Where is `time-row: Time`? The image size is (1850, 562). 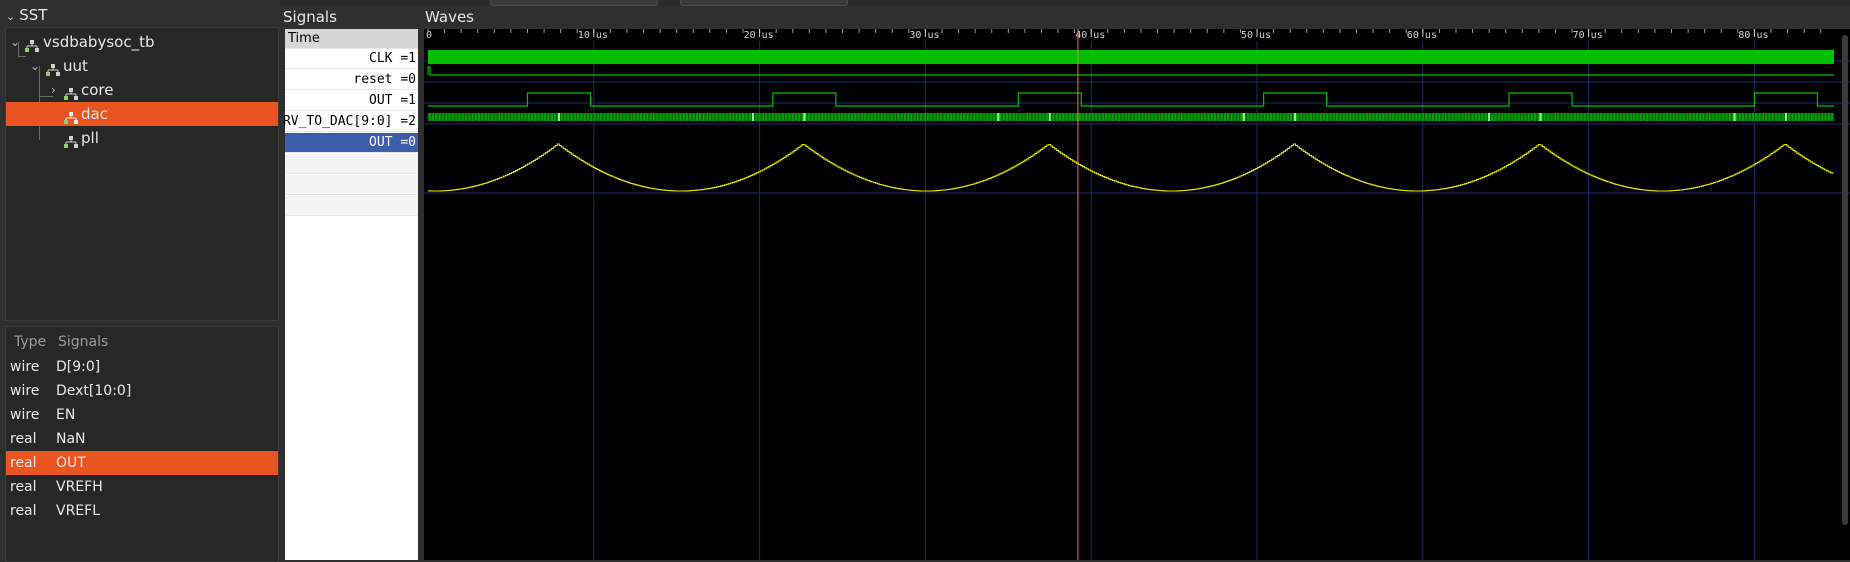 time-row: Time is located at coordinates (351, 39).